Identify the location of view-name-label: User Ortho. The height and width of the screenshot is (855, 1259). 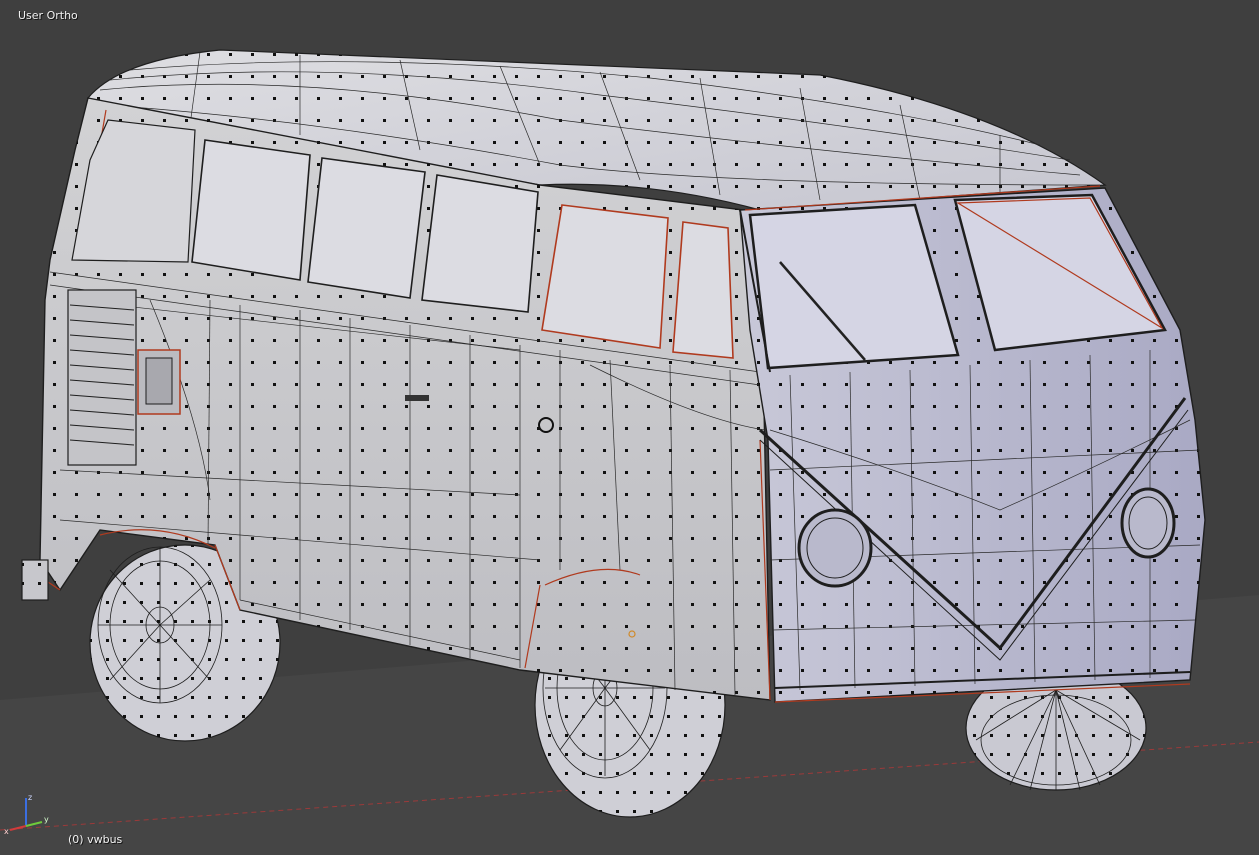
(48, 15).